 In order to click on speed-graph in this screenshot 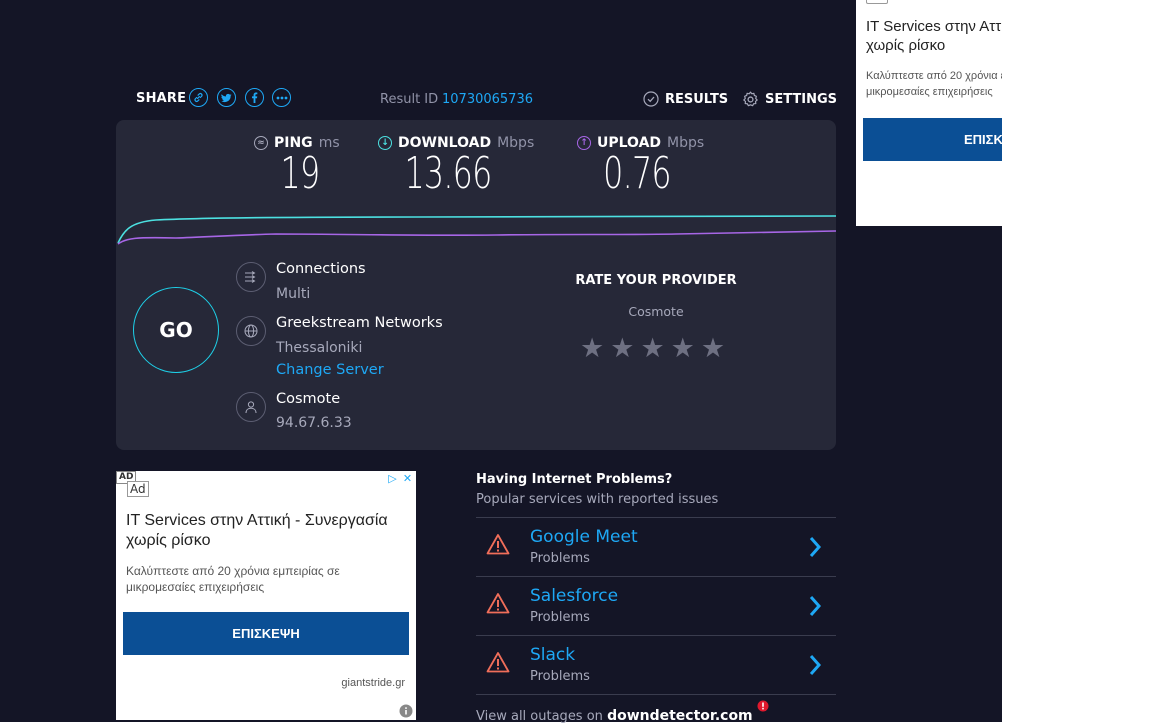, I will do `click(476, 230)`.